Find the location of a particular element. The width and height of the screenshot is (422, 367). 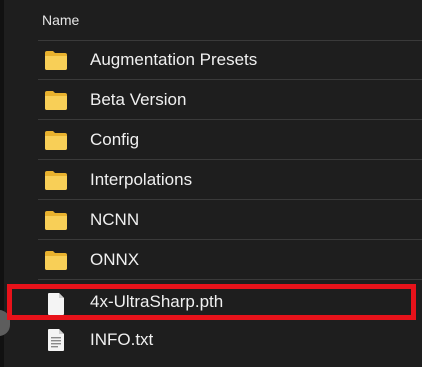

file-row-4x-ultrasharp: 4x-UltraSharp.pth is located at coordinates (211, 302).